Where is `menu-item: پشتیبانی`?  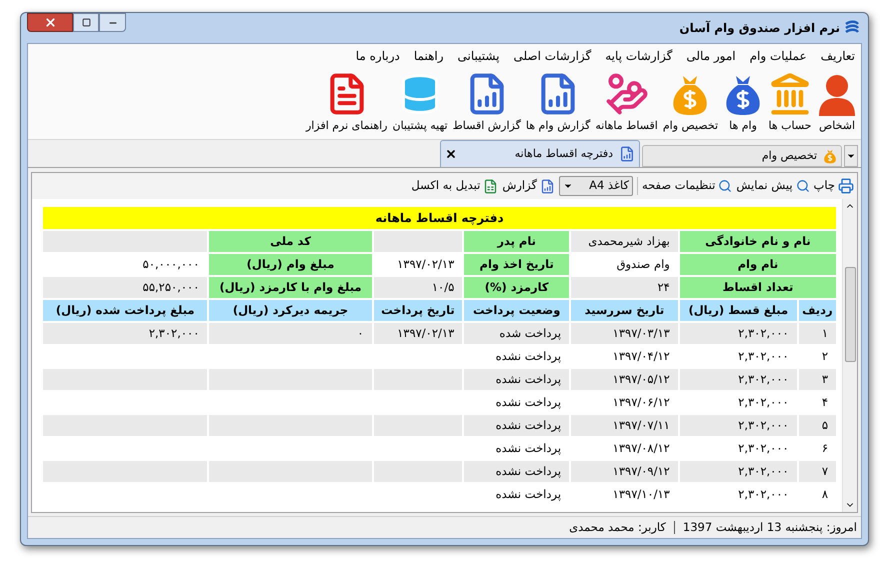 menu-item: پشتیبانی is located at coordinates (479, 56).